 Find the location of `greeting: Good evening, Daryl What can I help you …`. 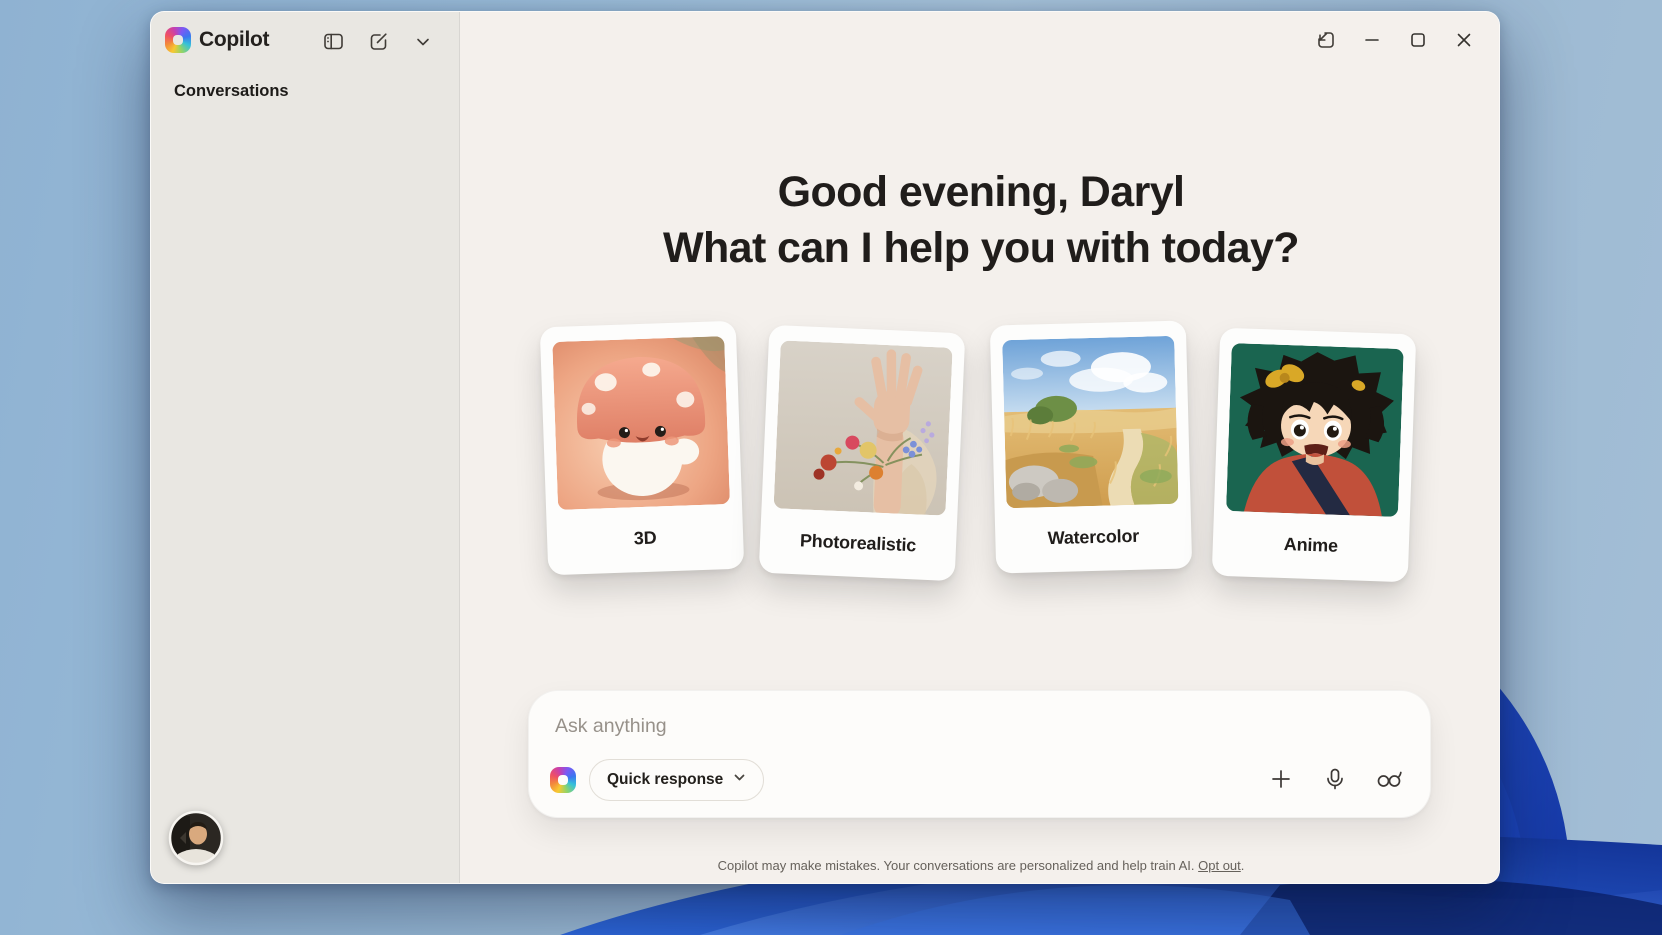

greeting: Good evening, Daryl What can I help you … is located at coordinates (980, 220).